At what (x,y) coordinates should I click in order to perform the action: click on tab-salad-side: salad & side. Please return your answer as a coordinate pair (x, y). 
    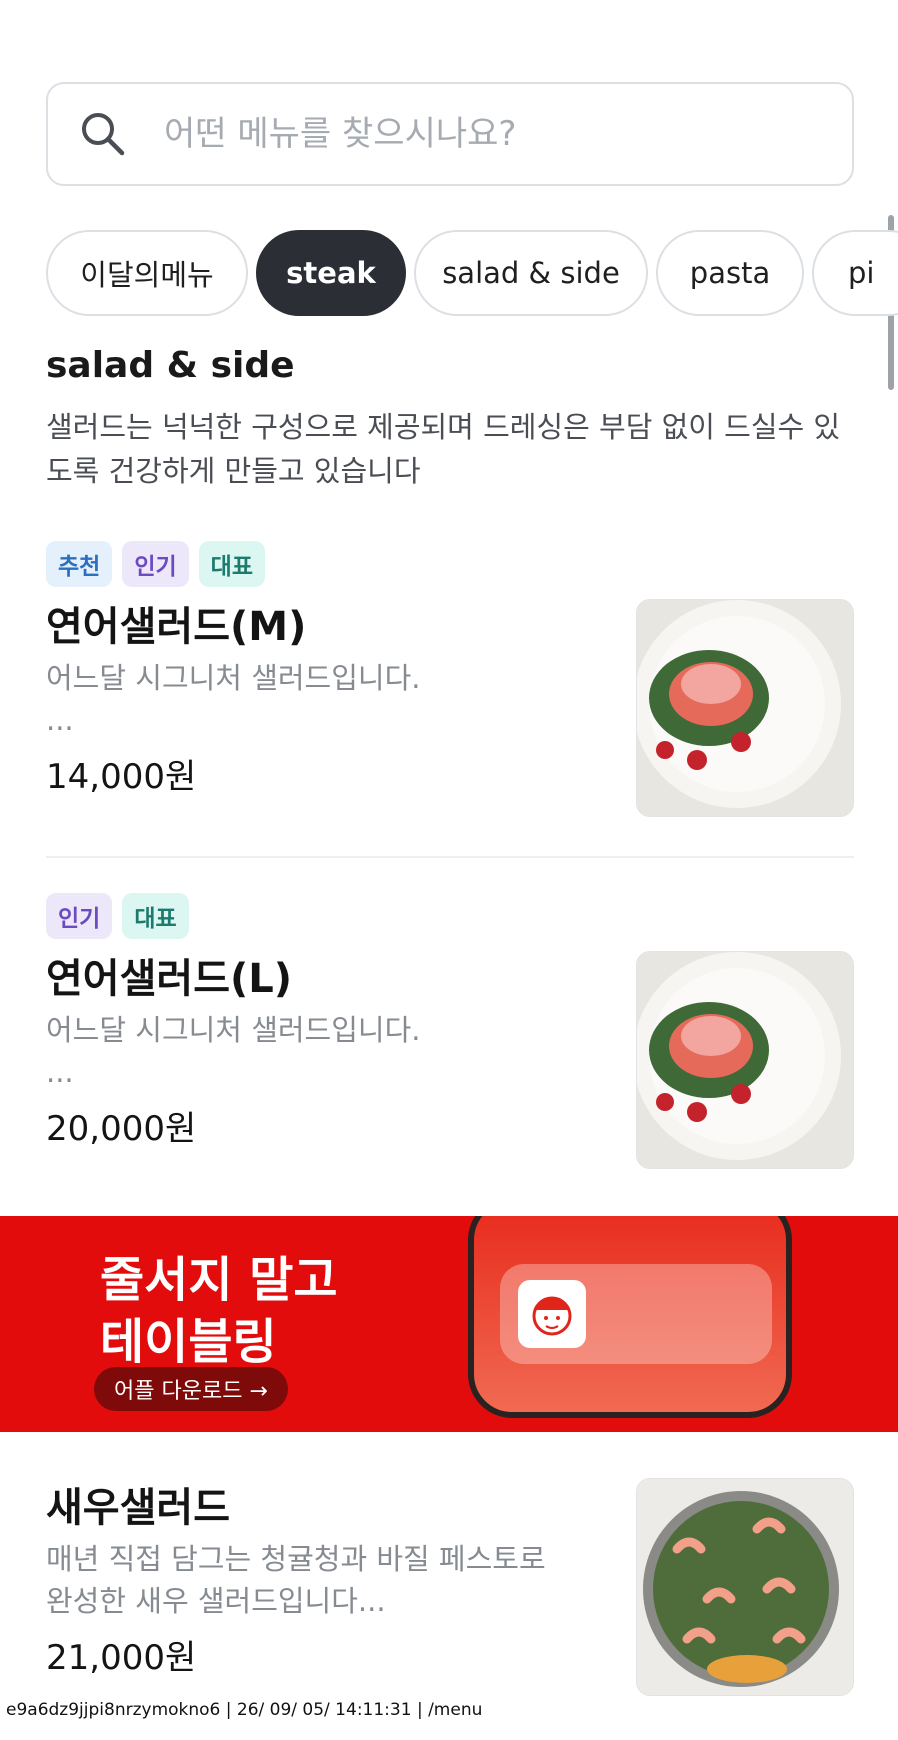
    Looking at the image, I should click on (531, 273).